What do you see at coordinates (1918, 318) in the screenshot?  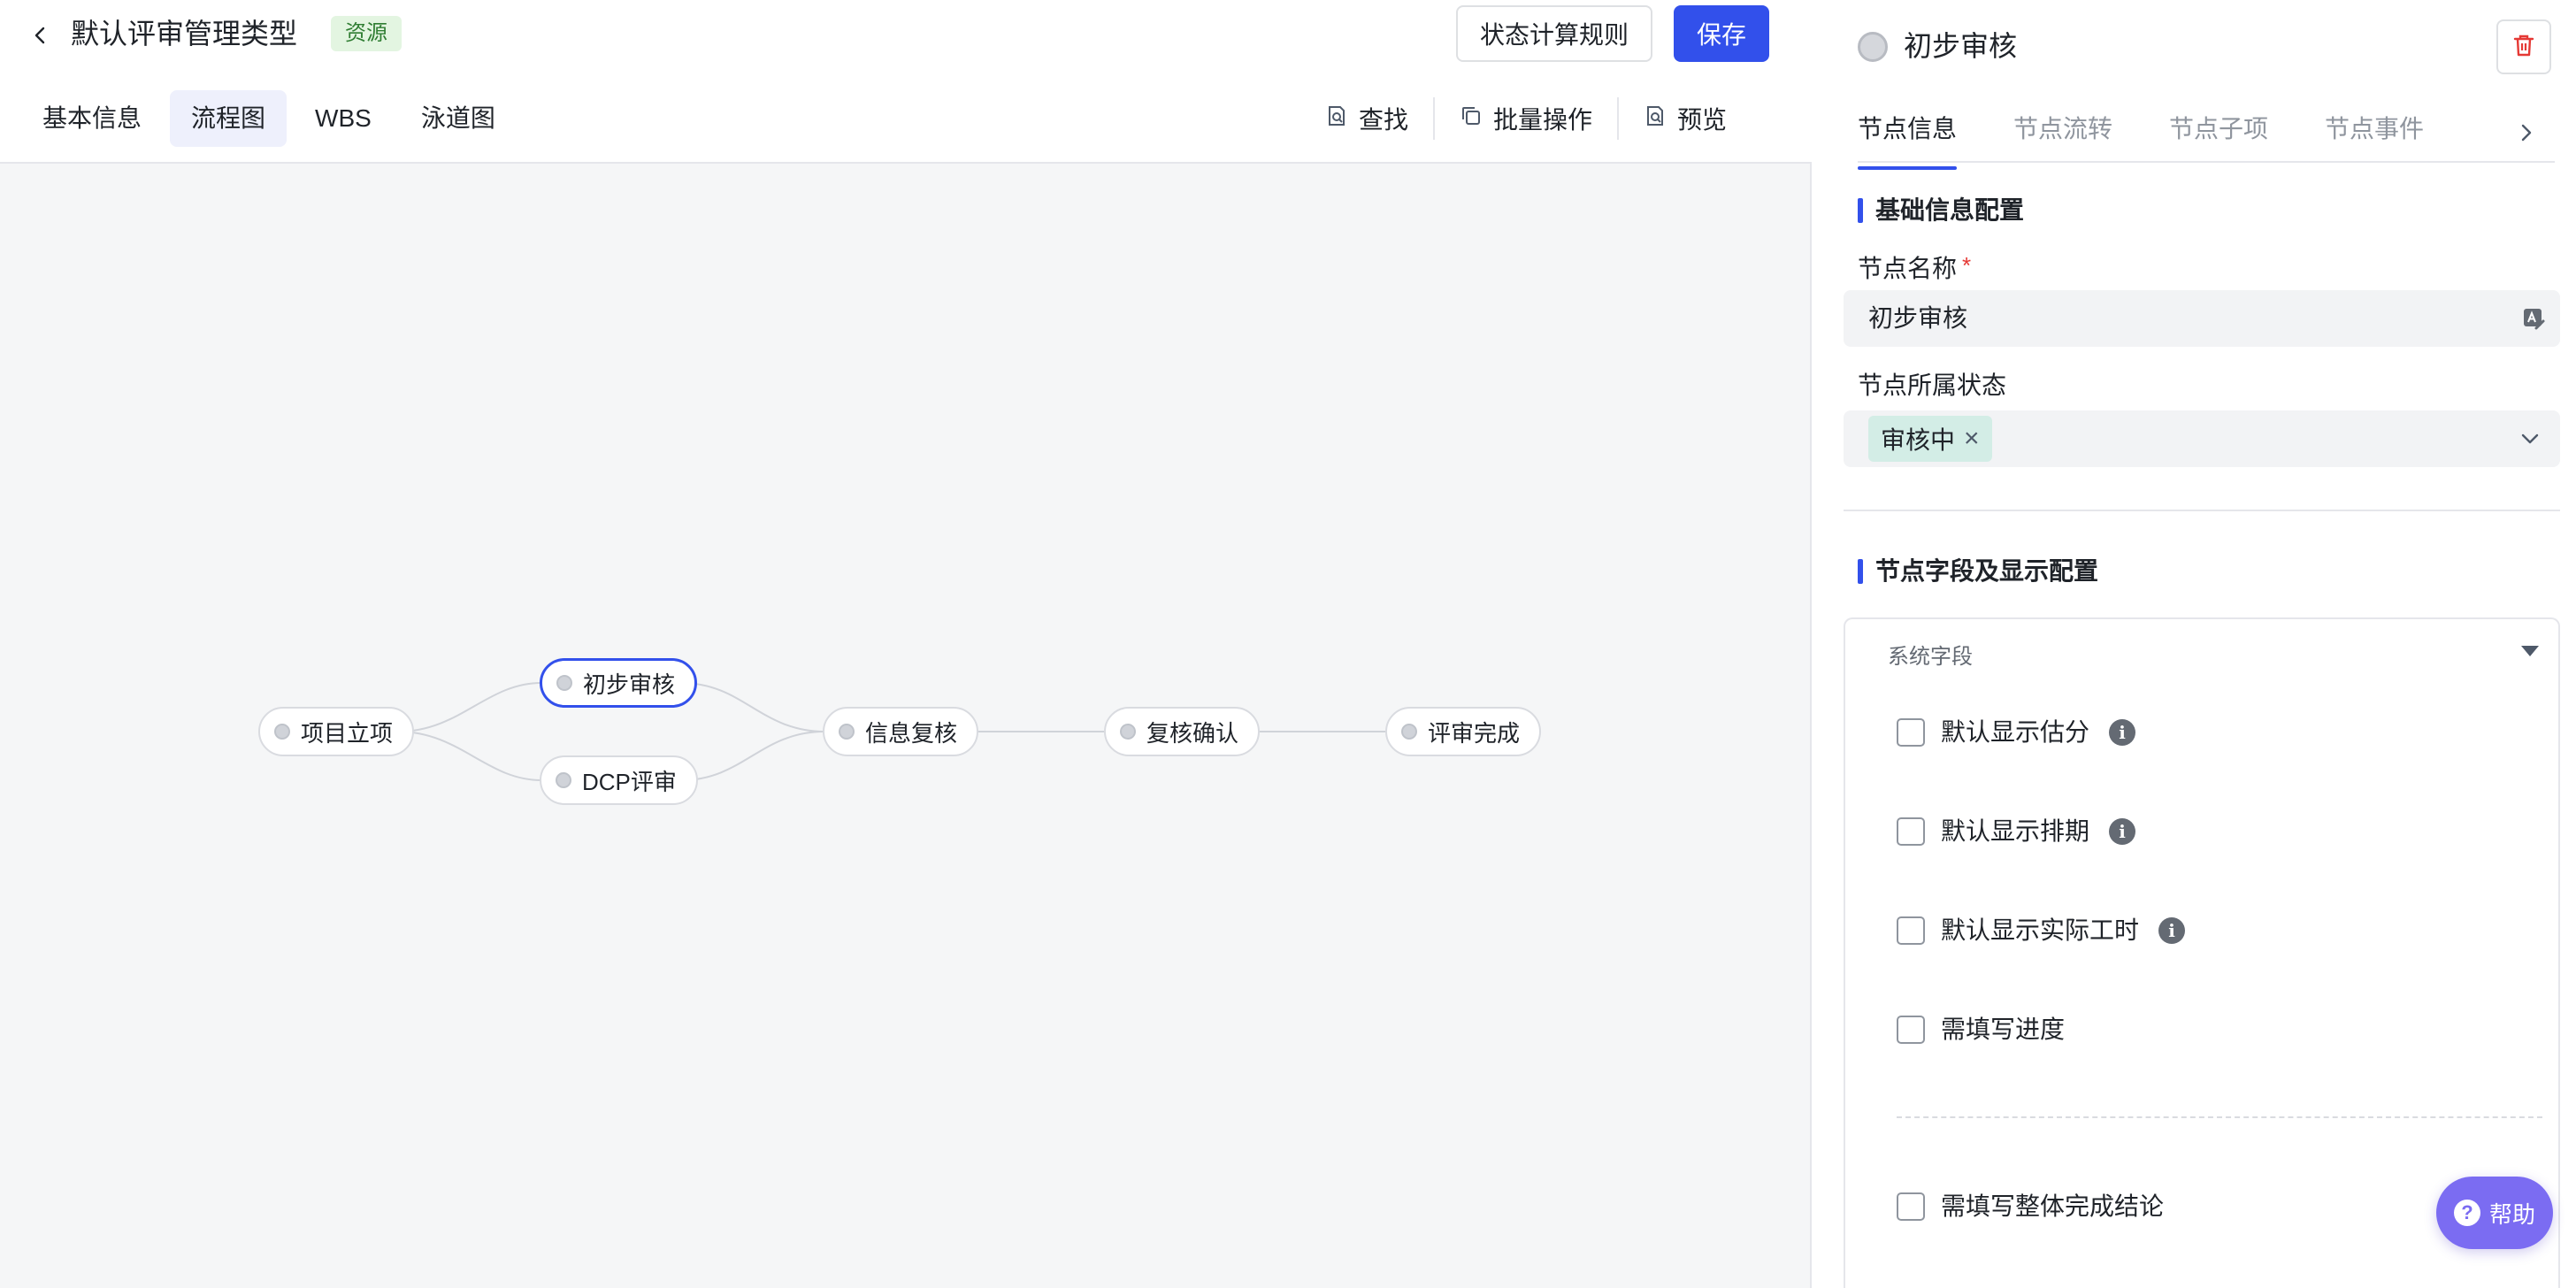 I see `node-name-value: 初步审核` at bounding box center [1918, 318].